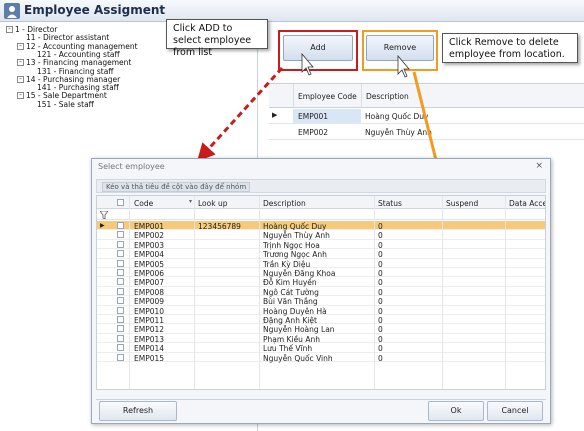 This screenshot has height=431, width=584. I want to click on table-row: EMP005 Trần Kỳ Diệu 0, so click(321, 264).